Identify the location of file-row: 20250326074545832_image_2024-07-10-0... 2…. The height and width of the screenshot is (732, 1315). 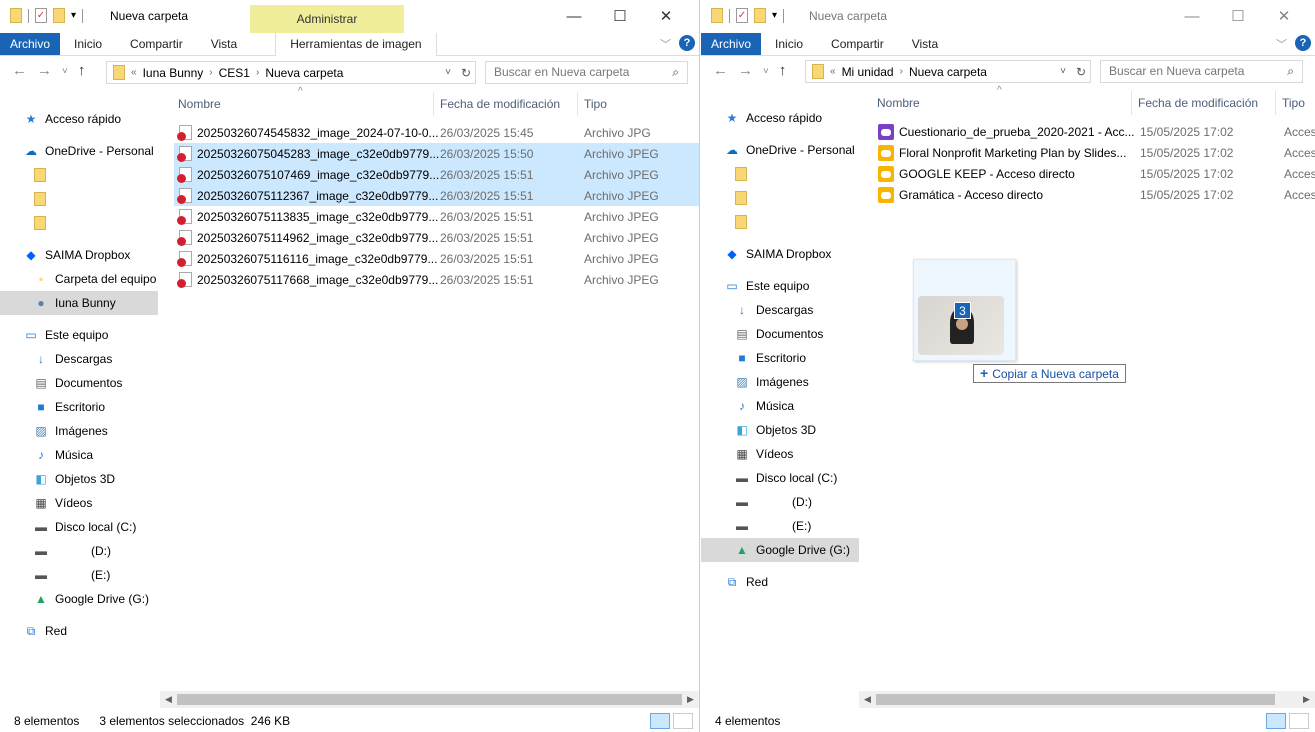
(436, 132).